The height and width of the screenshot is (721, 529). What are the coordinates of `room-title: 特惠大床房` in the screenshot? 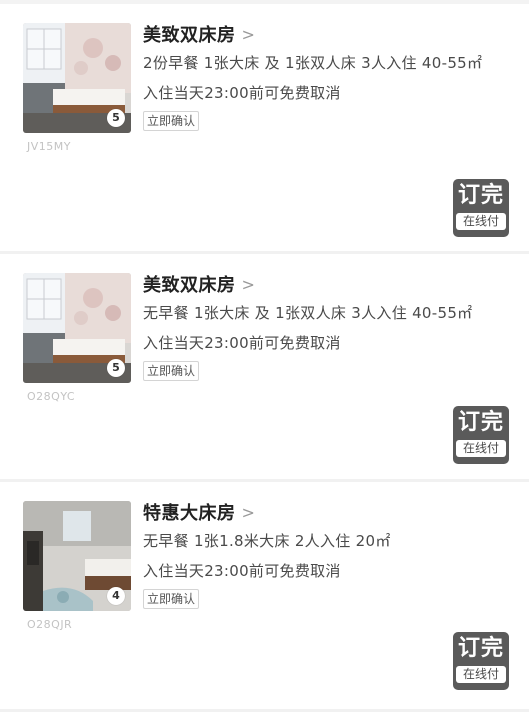 It's located at (189, 513).